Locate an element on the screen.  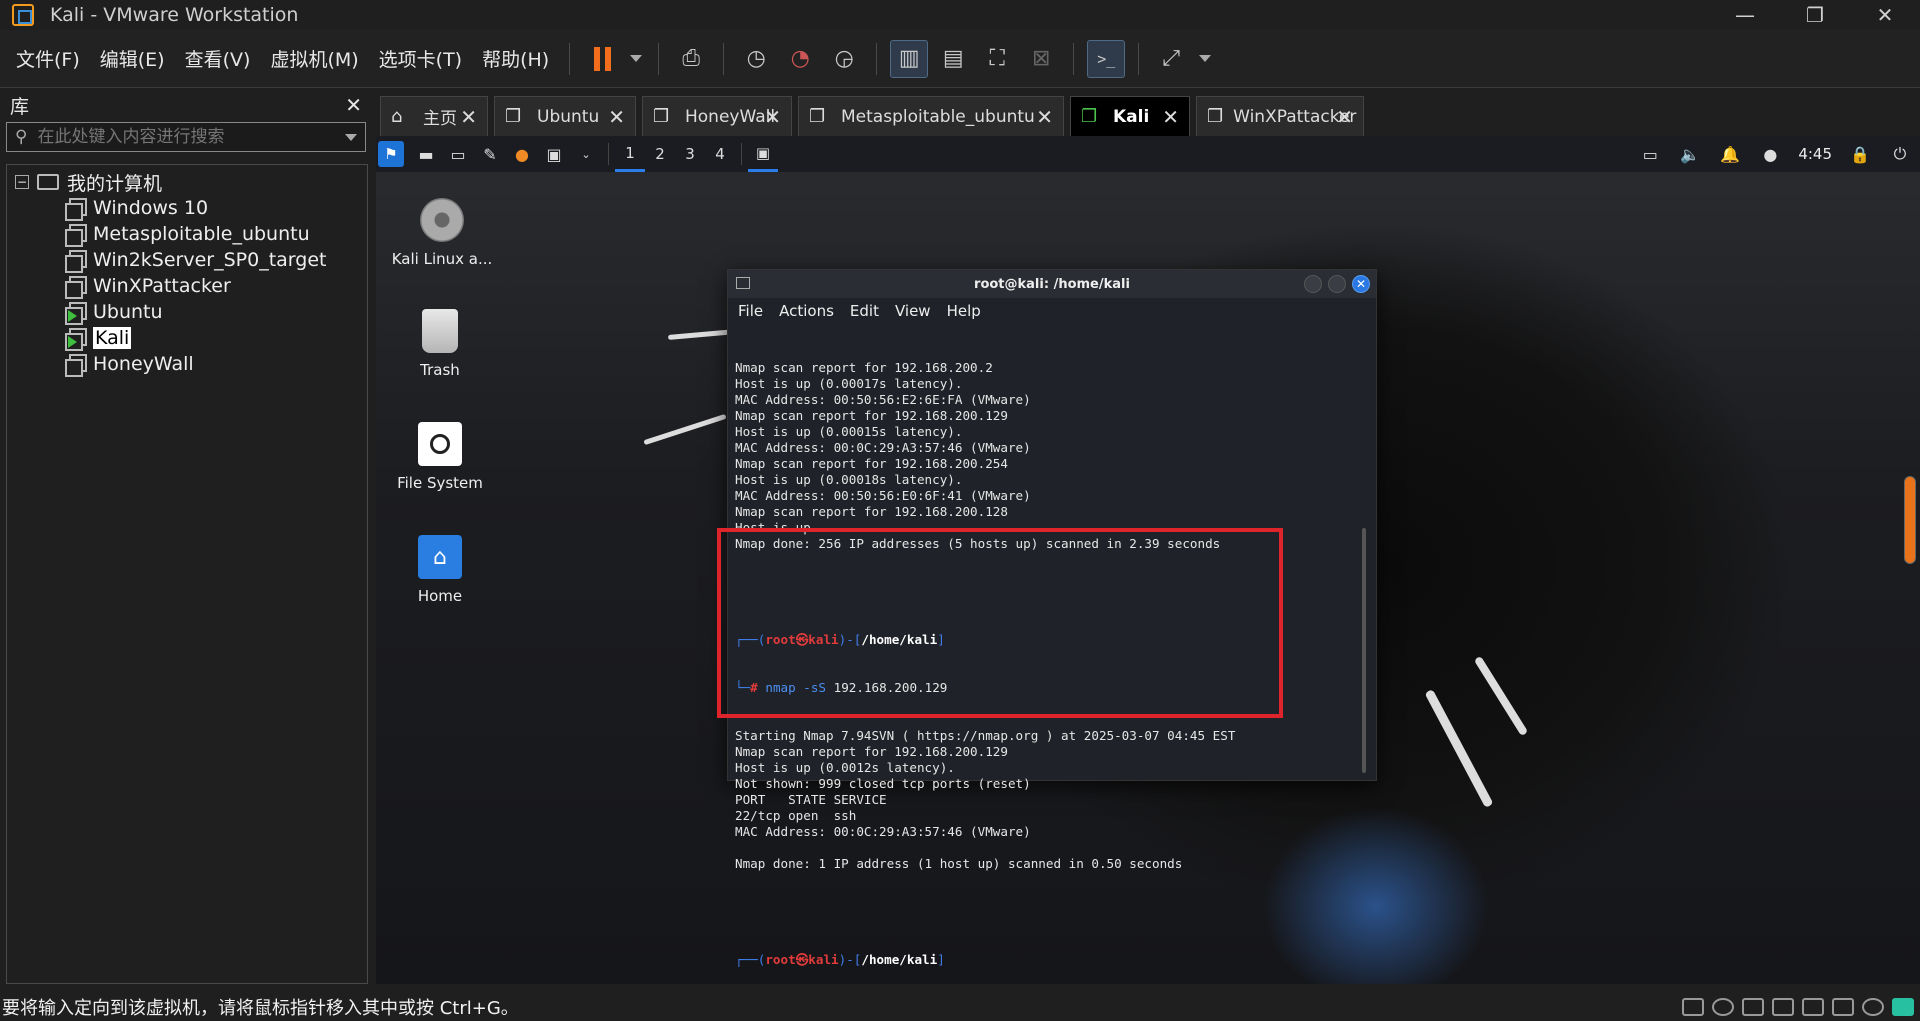
terminal-scrollbar is located at coordinates (1364, 650).